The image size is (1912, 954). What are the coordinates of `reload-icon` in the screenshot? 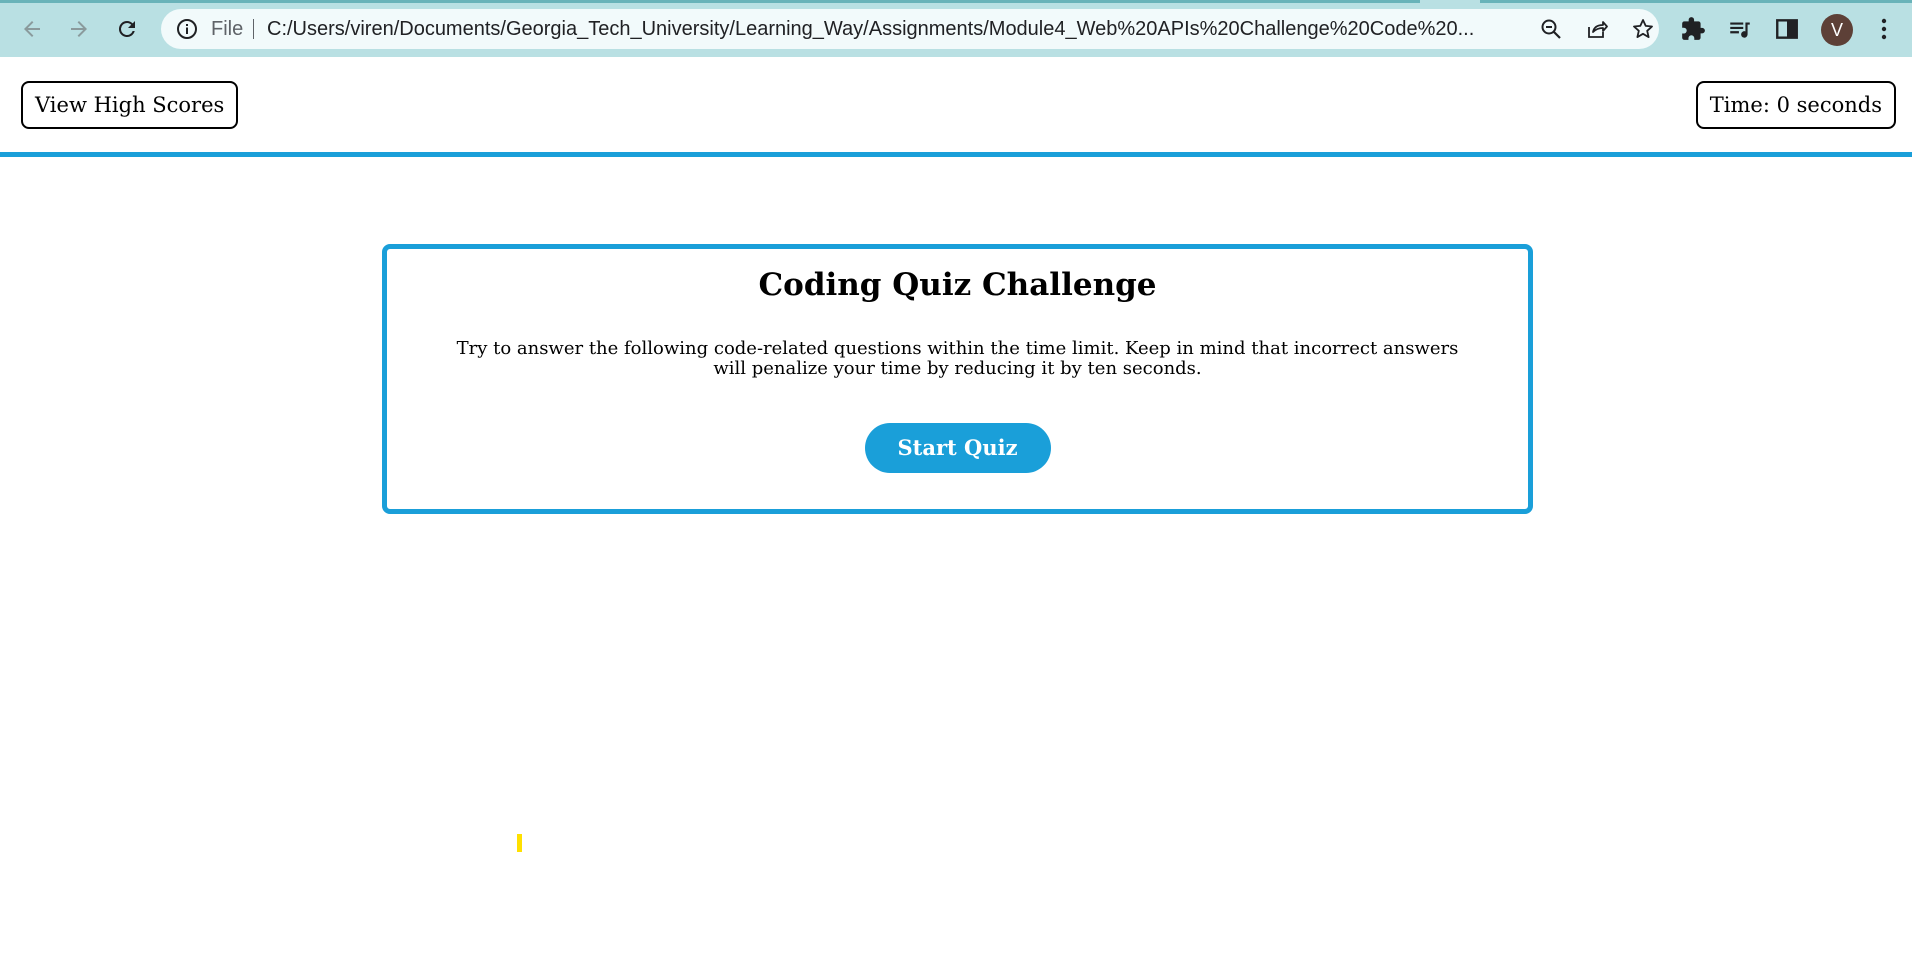 It's located at (126, 28).